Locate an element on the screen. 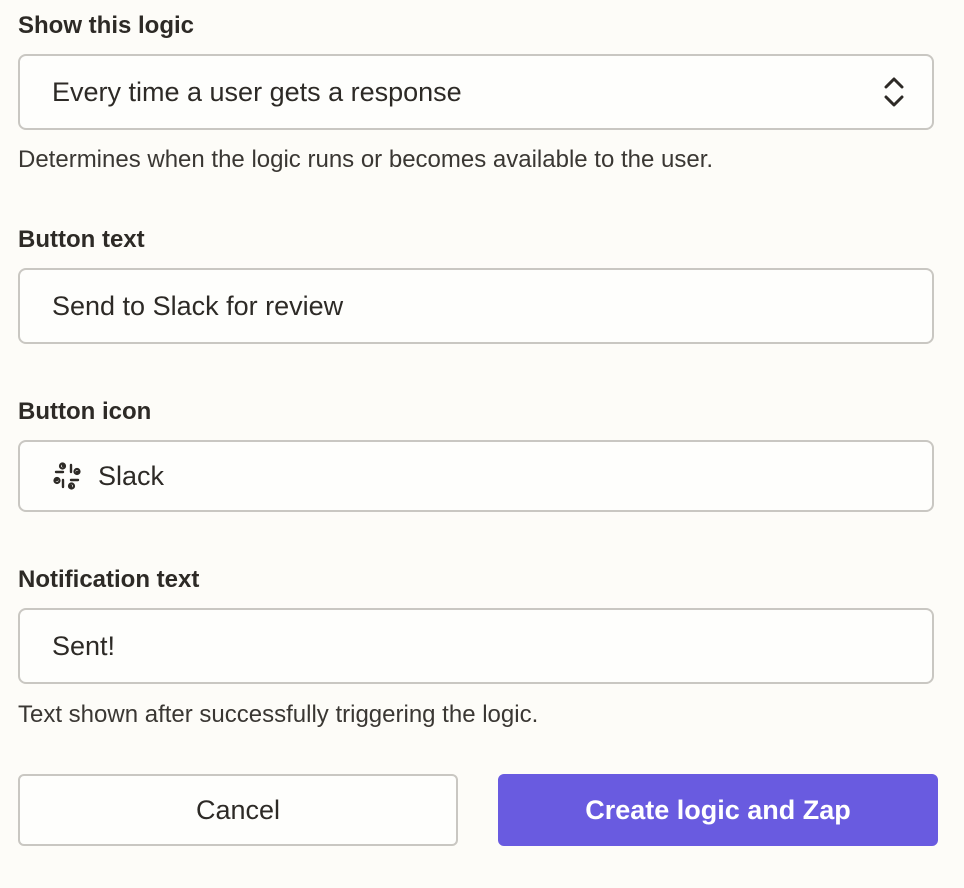 This screenshot has width=964, height=888. logic-trigger-selected-value: Every time a user gets a response is located at coordinates (257, 92).